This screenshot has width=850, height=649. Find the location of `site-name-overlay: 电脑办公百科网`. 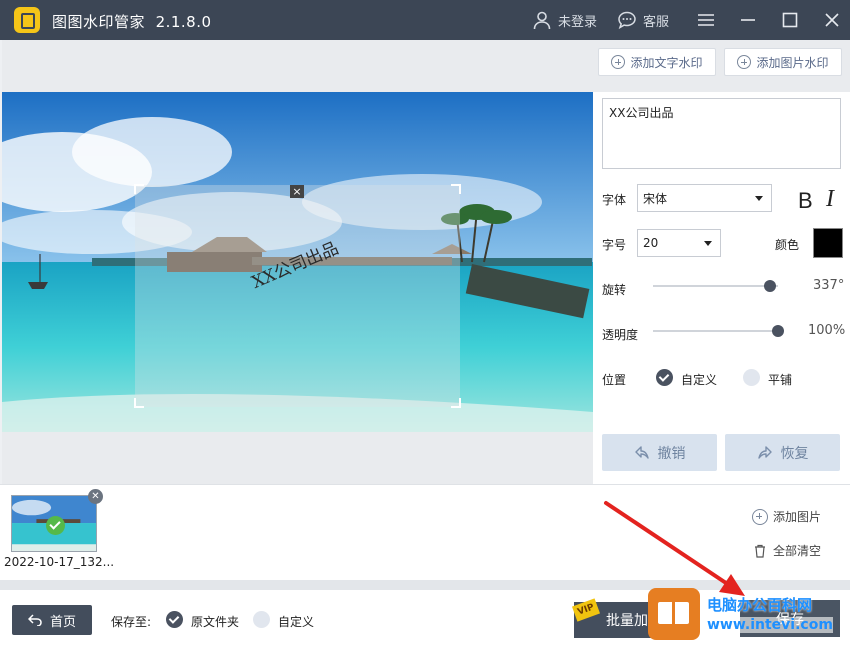

site-name-overlay: 电脑办公百科网 is located at coordinates (760, 605).